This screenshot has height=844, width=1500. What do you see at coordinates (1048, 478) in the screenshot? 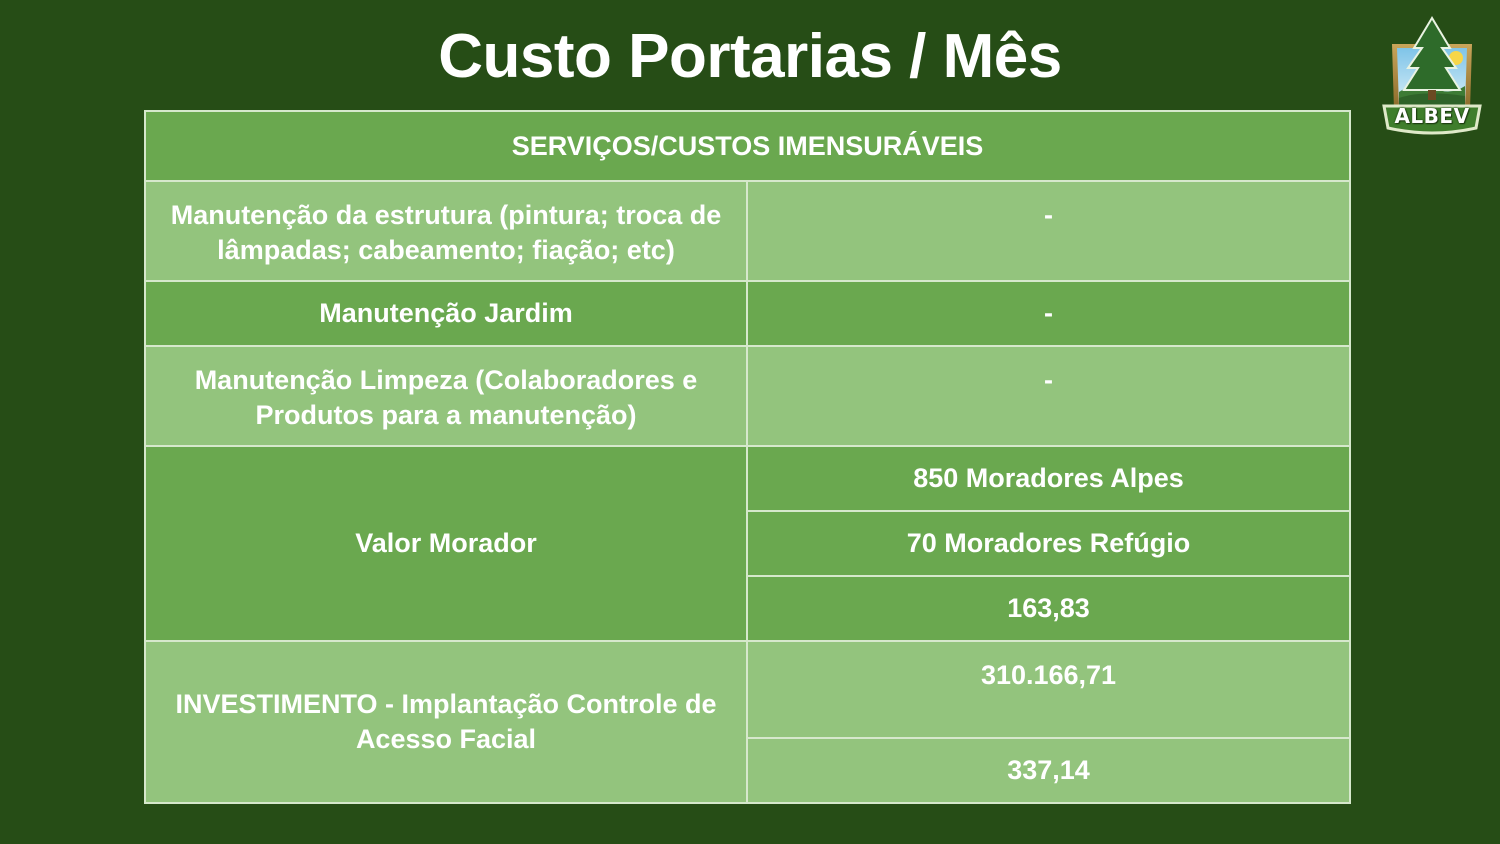
I see `valor-morador-value: 850 Moradores Alpes` at bounding box center [1048, 478].